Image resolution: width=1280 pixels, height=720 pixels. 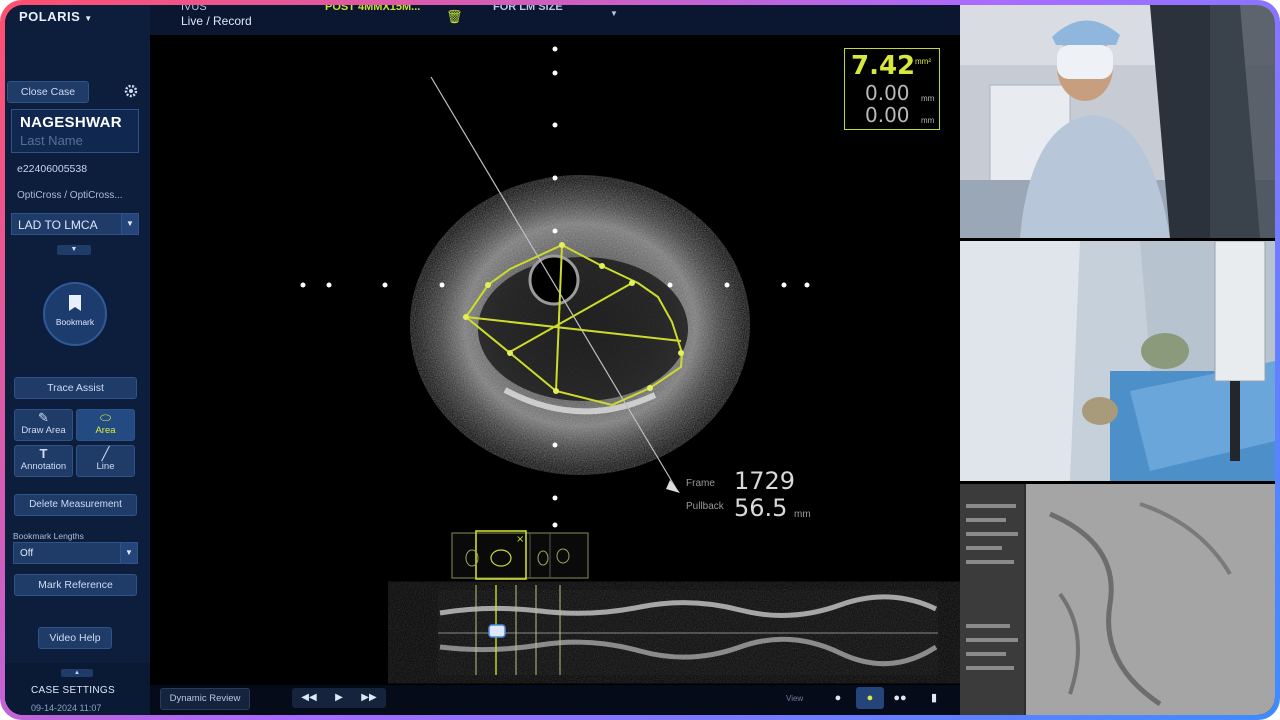 What do you see at coordinates (309, 698) in the screenshot?
I see `rewind-icon: ◀◀` at bounding box center [309, 698].